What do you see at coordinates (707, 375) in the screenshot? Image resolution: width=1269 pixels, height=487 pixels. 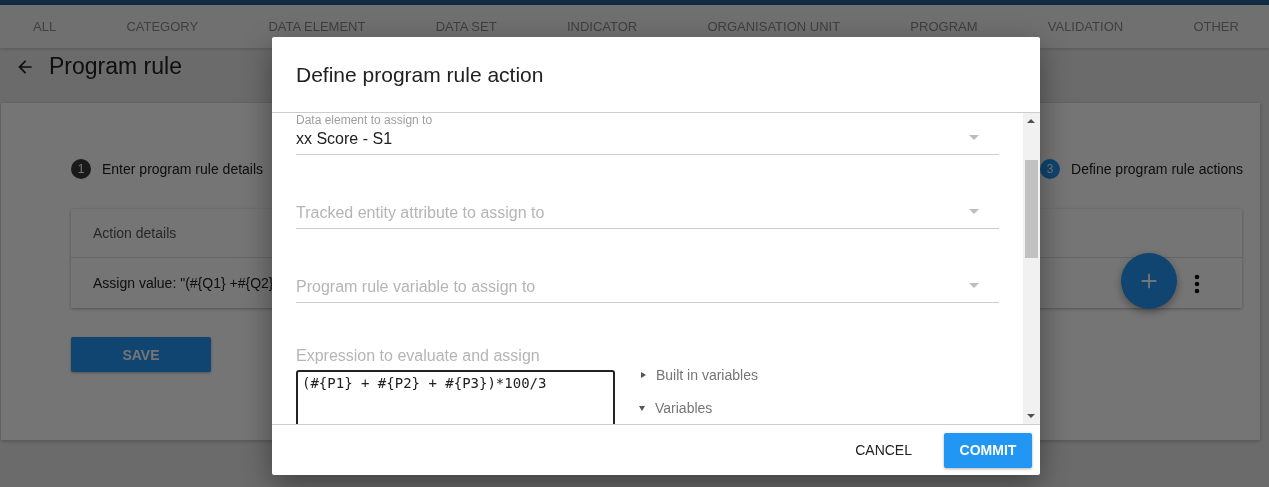 I see `variable-group: Built in variables` at bounding box center [707, 375].